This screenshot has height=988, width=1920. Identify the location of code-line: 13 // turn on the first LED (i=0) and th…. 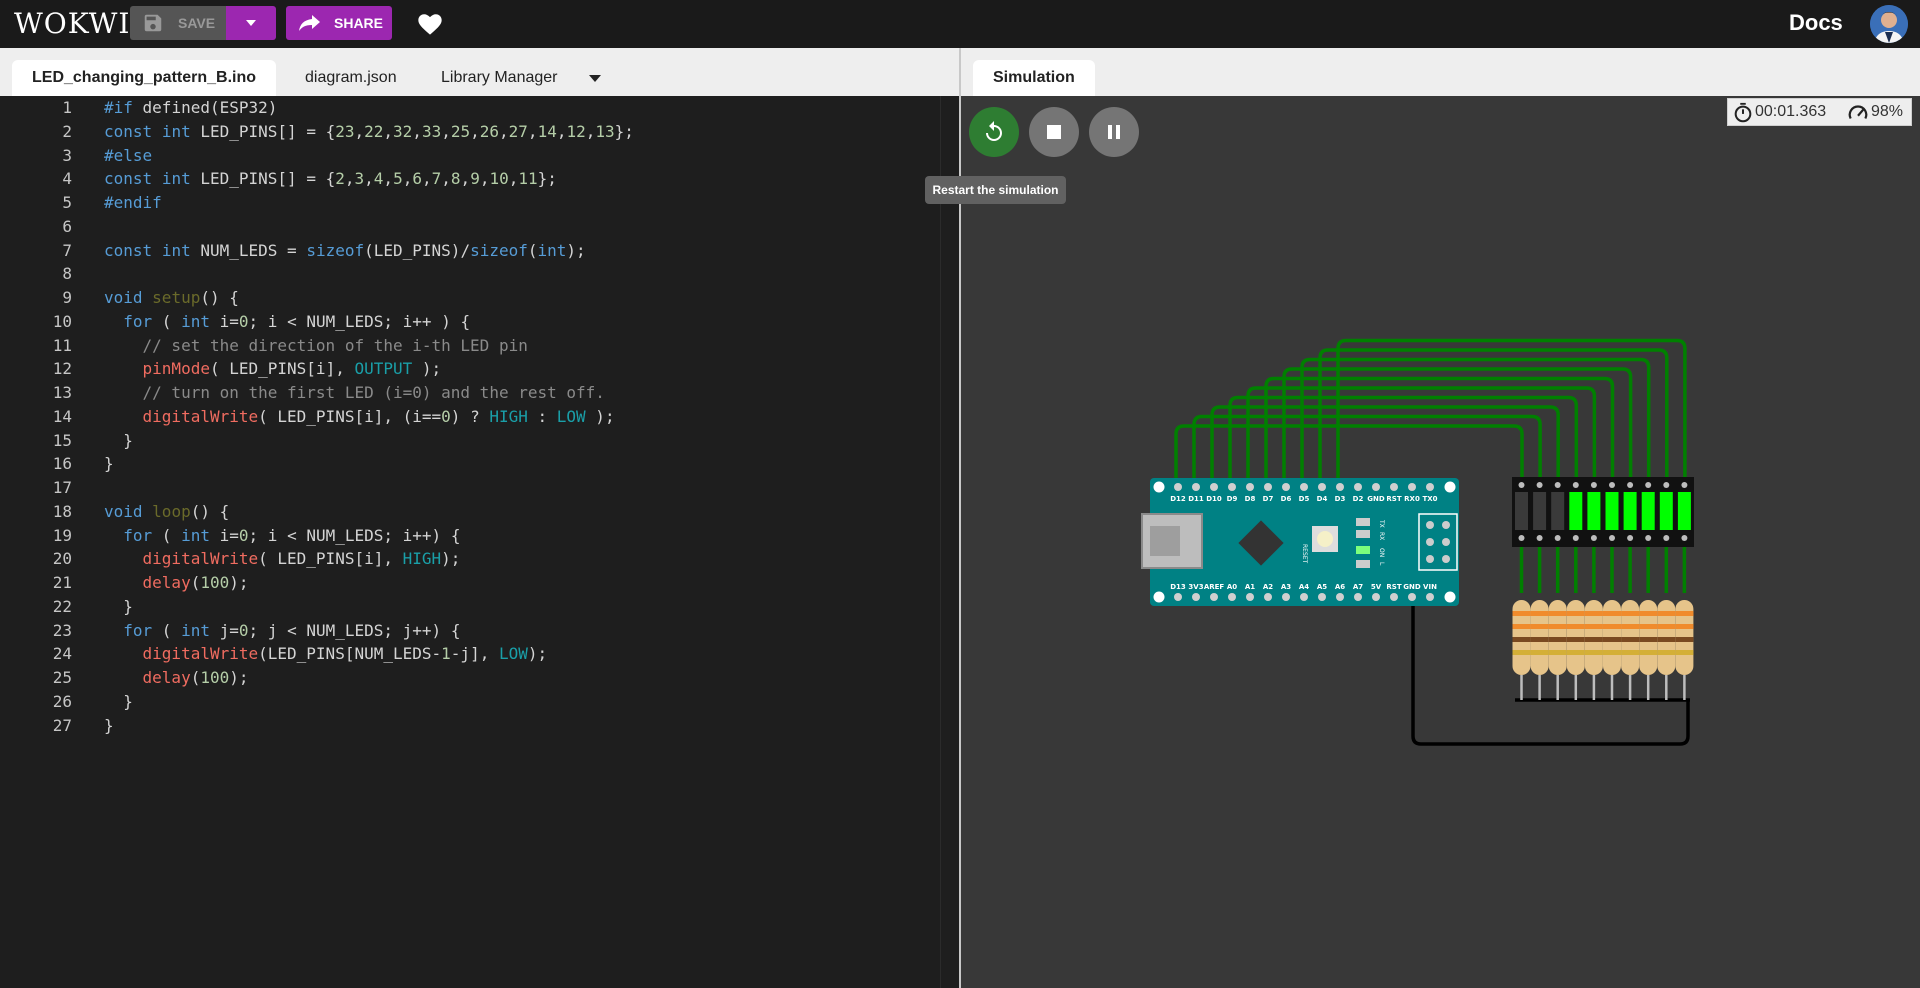
(470, 393).